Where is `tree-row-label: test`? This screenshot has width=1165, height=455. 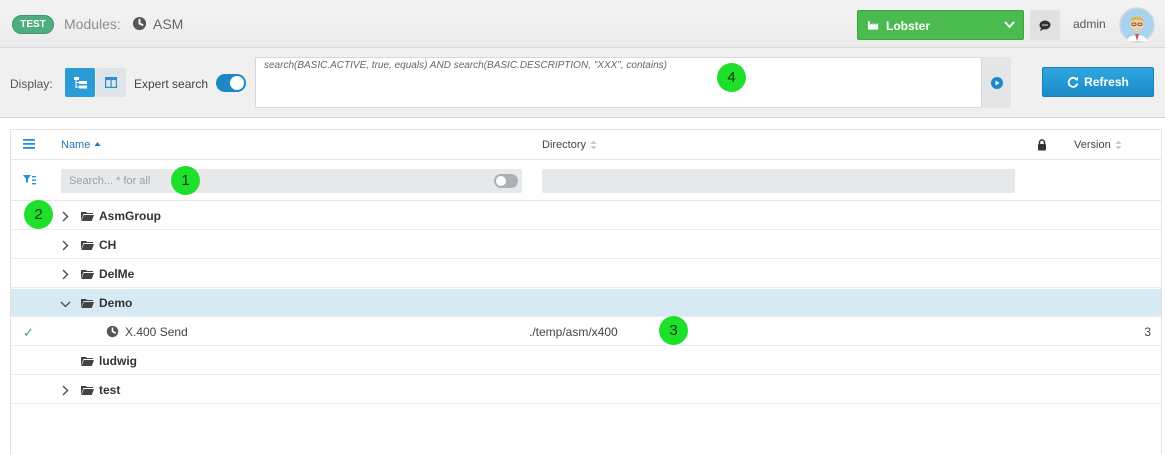
tree-row-label: test is located at coordinates (110, 390).